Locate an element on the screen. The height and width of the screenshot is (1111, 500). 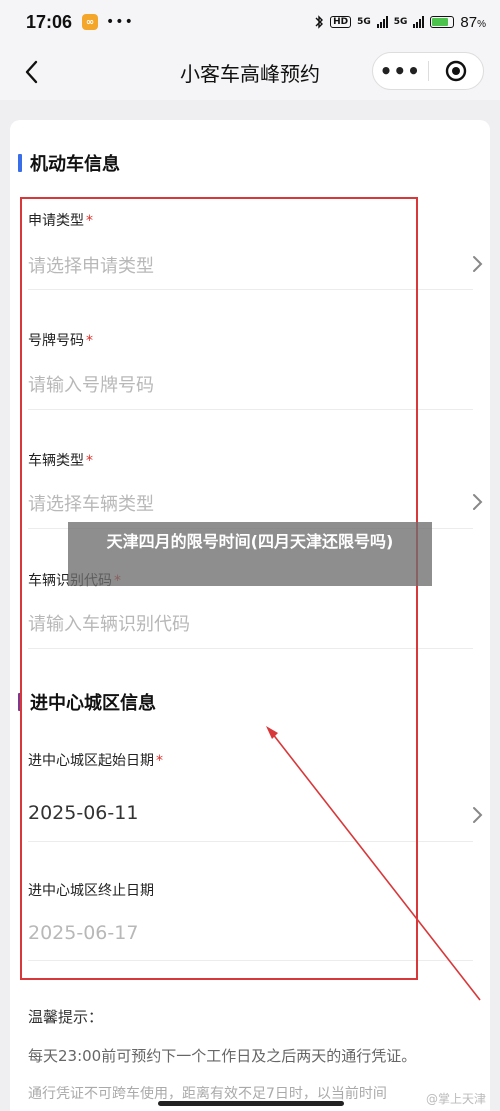
close-miniapp-button is located at coordinates (456, 71).